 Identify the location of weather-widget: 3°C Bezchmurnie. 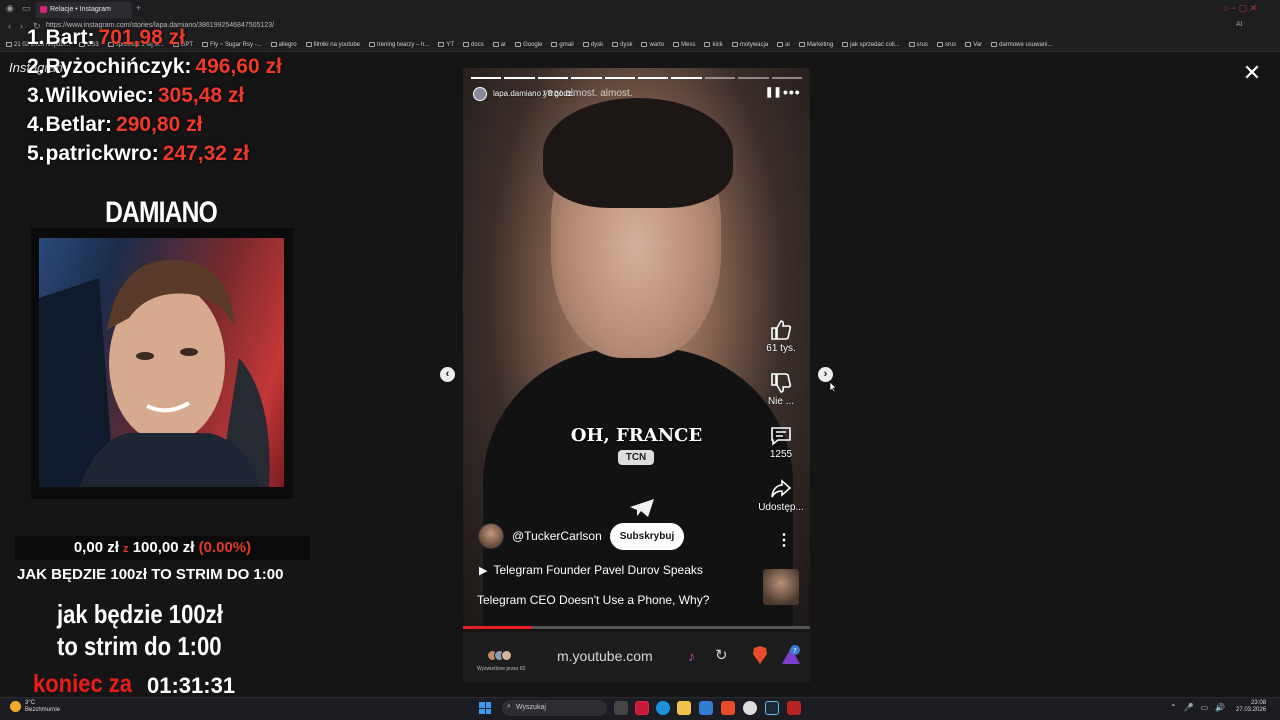
(35, 707).